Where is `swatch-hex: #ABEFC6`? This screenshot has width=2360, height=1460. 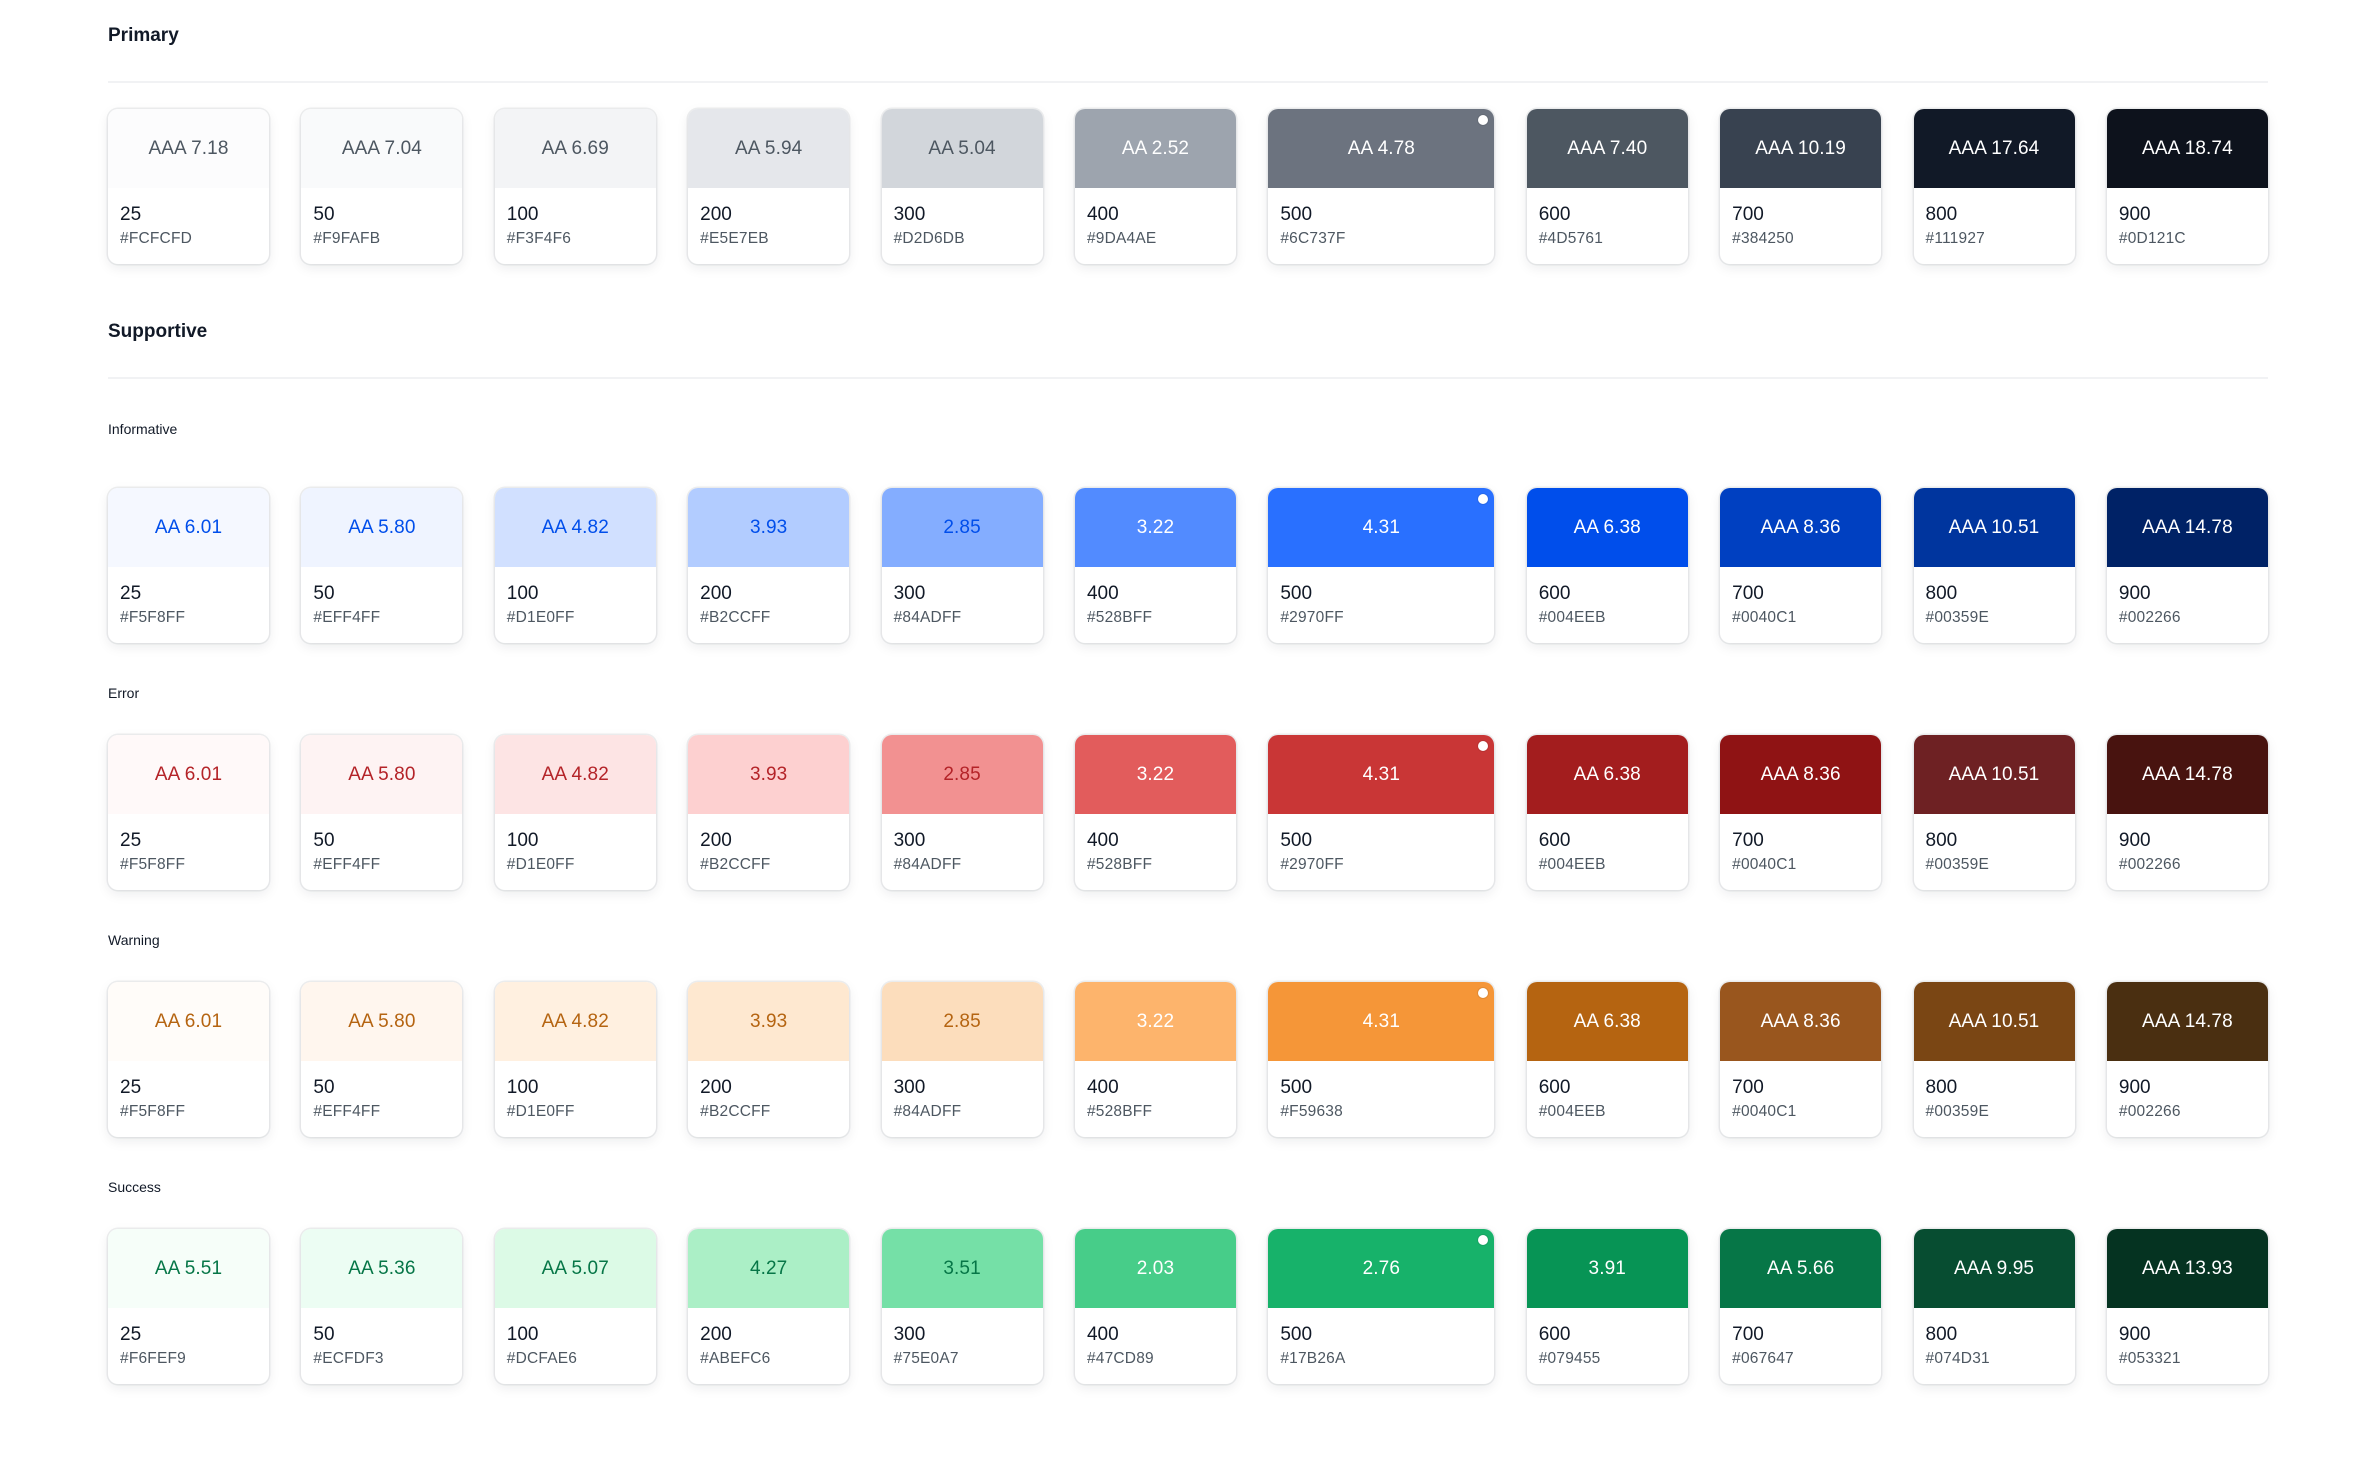 swatch-hex: #ABEFC6 is located at coordinates (735, 1358).